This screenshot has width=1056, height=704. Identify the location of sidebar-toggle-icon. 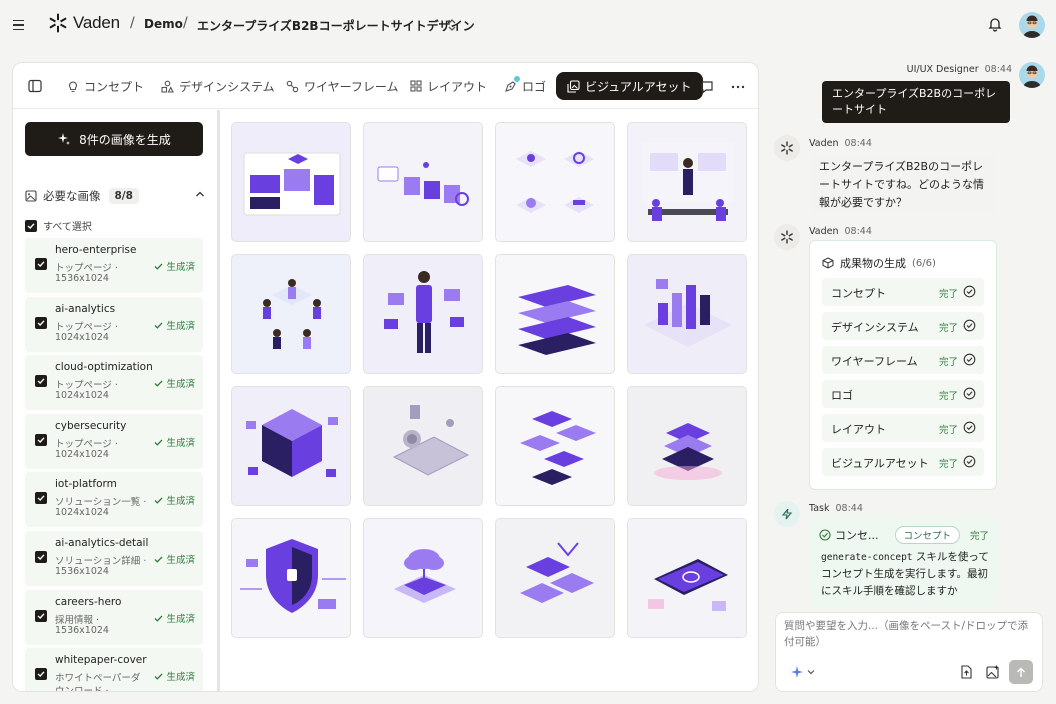
(35, 86).